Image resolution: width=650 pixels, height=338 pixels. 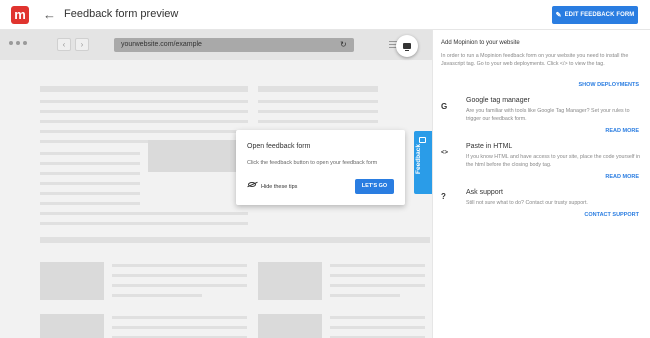 What do you see at coordinates (622, 131) in the screenshot?
I see `gtm-read-more-link: READ MORE` at bounding box center [622, 131].